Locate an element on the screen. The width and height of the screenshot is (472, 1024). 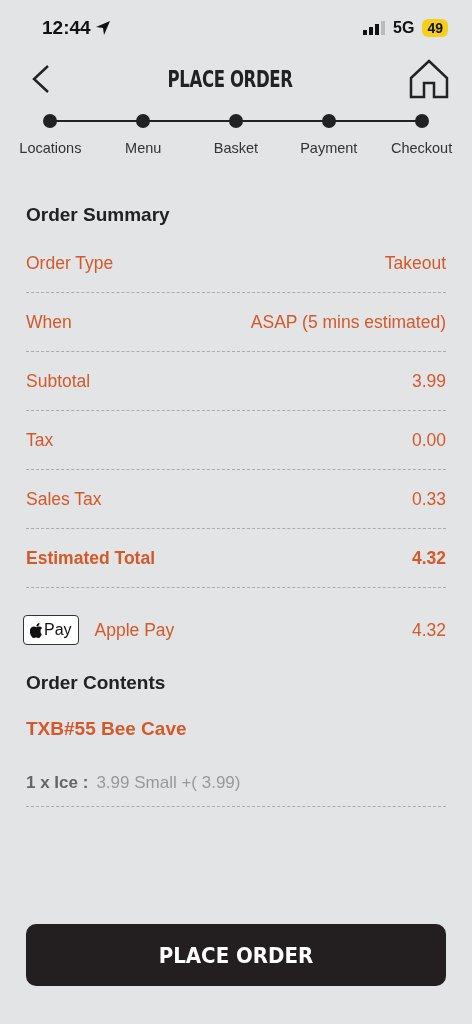
summary-value: 4.32 is located at coordinates (428, 558).